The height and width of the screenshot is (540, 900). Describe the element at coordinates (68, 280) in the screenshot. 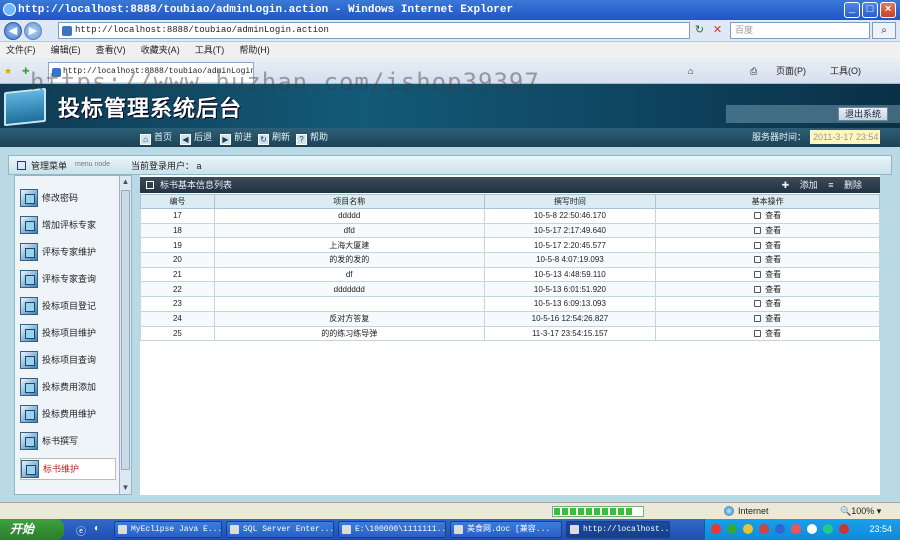

I see `sidebar-item-expert-query: 评标专家查询` at that location.